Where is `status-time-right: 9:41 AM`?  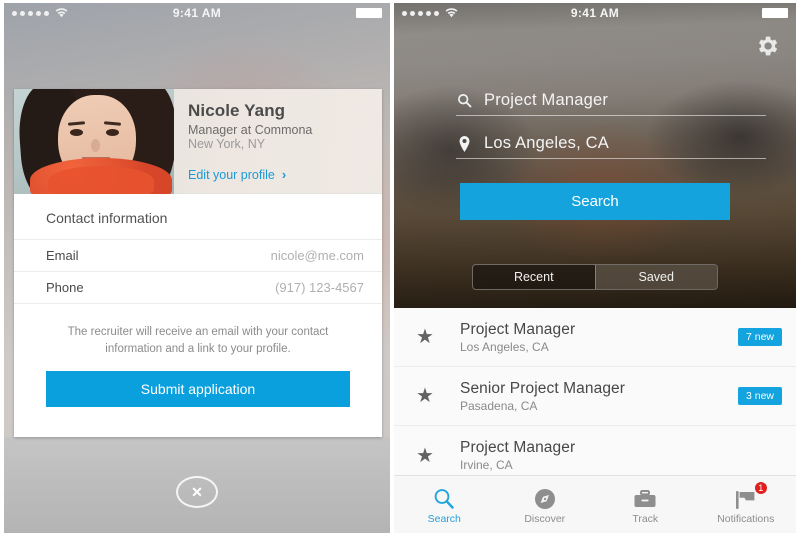
status-time-right: 9:41 AM is located at coordinates (595, 13).